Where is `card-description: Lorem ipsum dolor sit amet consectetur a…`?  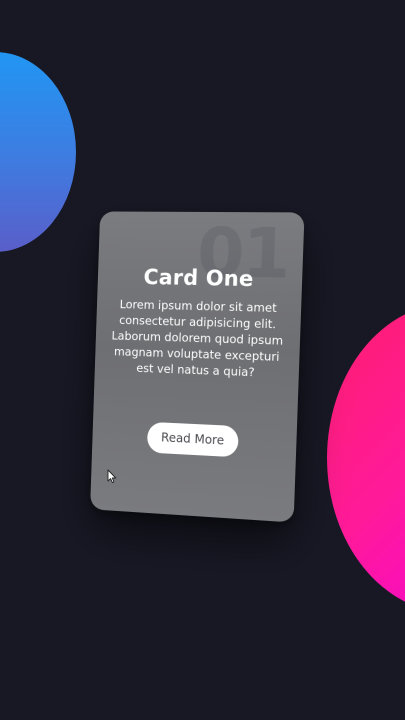 card-description: Lorem ipsum dolor sit amet consectetur a… is located at coordinates (197, 338).